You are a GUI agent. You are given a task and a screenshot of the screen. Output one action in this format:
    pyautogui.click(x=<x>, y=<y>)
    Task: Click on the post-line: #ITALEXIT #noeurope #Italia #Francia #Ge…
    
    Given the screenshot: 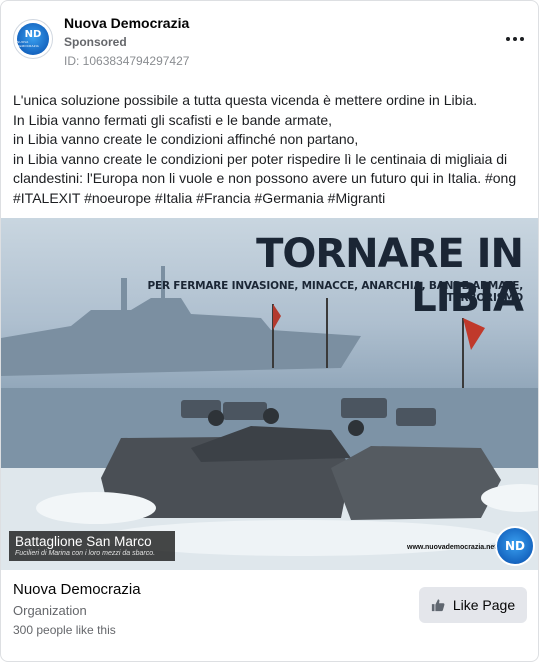 What is the action you would take?
    pyautogui.click(x=199, y=197)
    